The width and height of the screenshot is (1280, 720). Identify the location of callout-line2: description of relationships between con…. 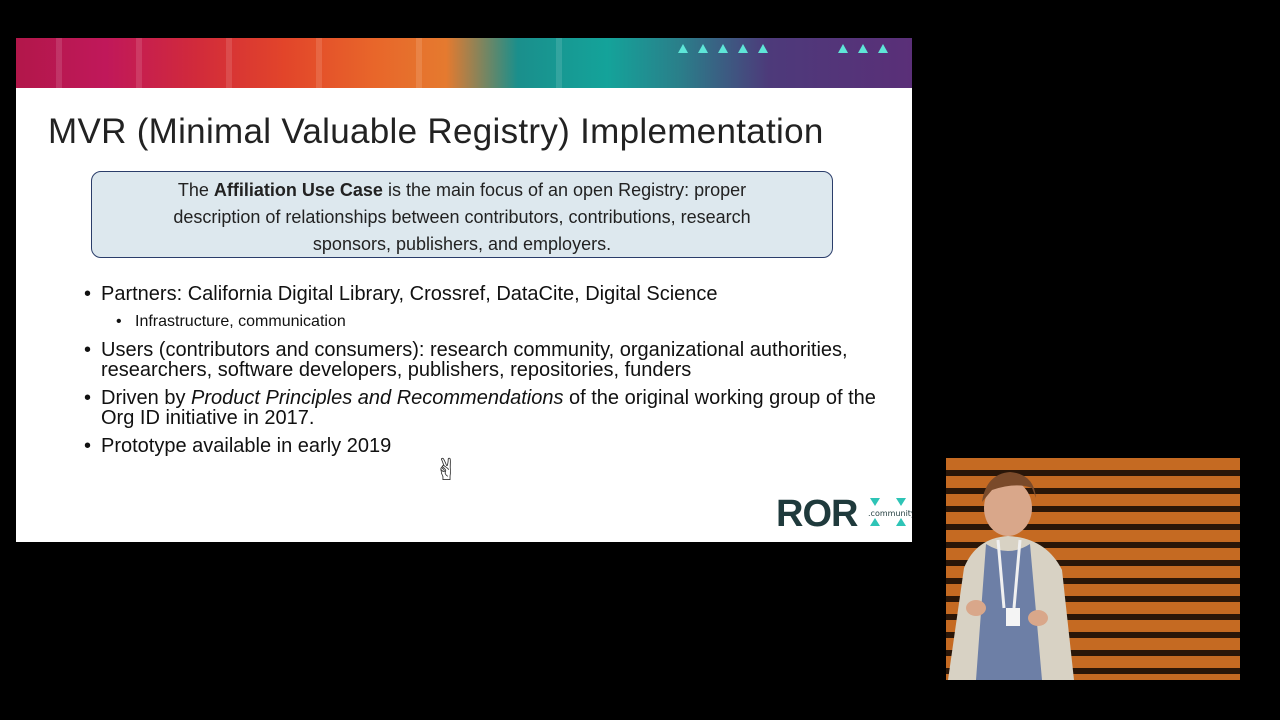
(462, 217).